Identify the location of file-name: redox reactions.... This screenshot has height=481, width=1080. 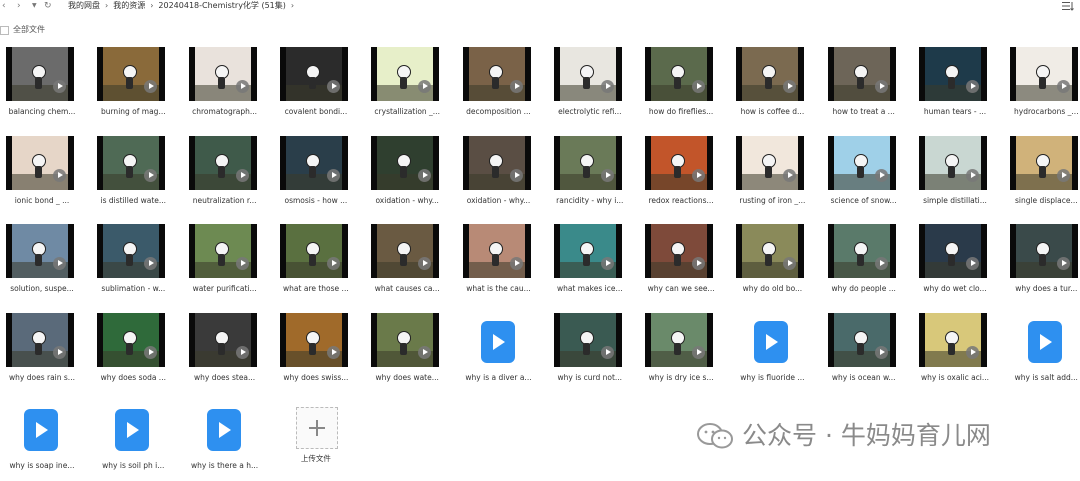
(681, 200).